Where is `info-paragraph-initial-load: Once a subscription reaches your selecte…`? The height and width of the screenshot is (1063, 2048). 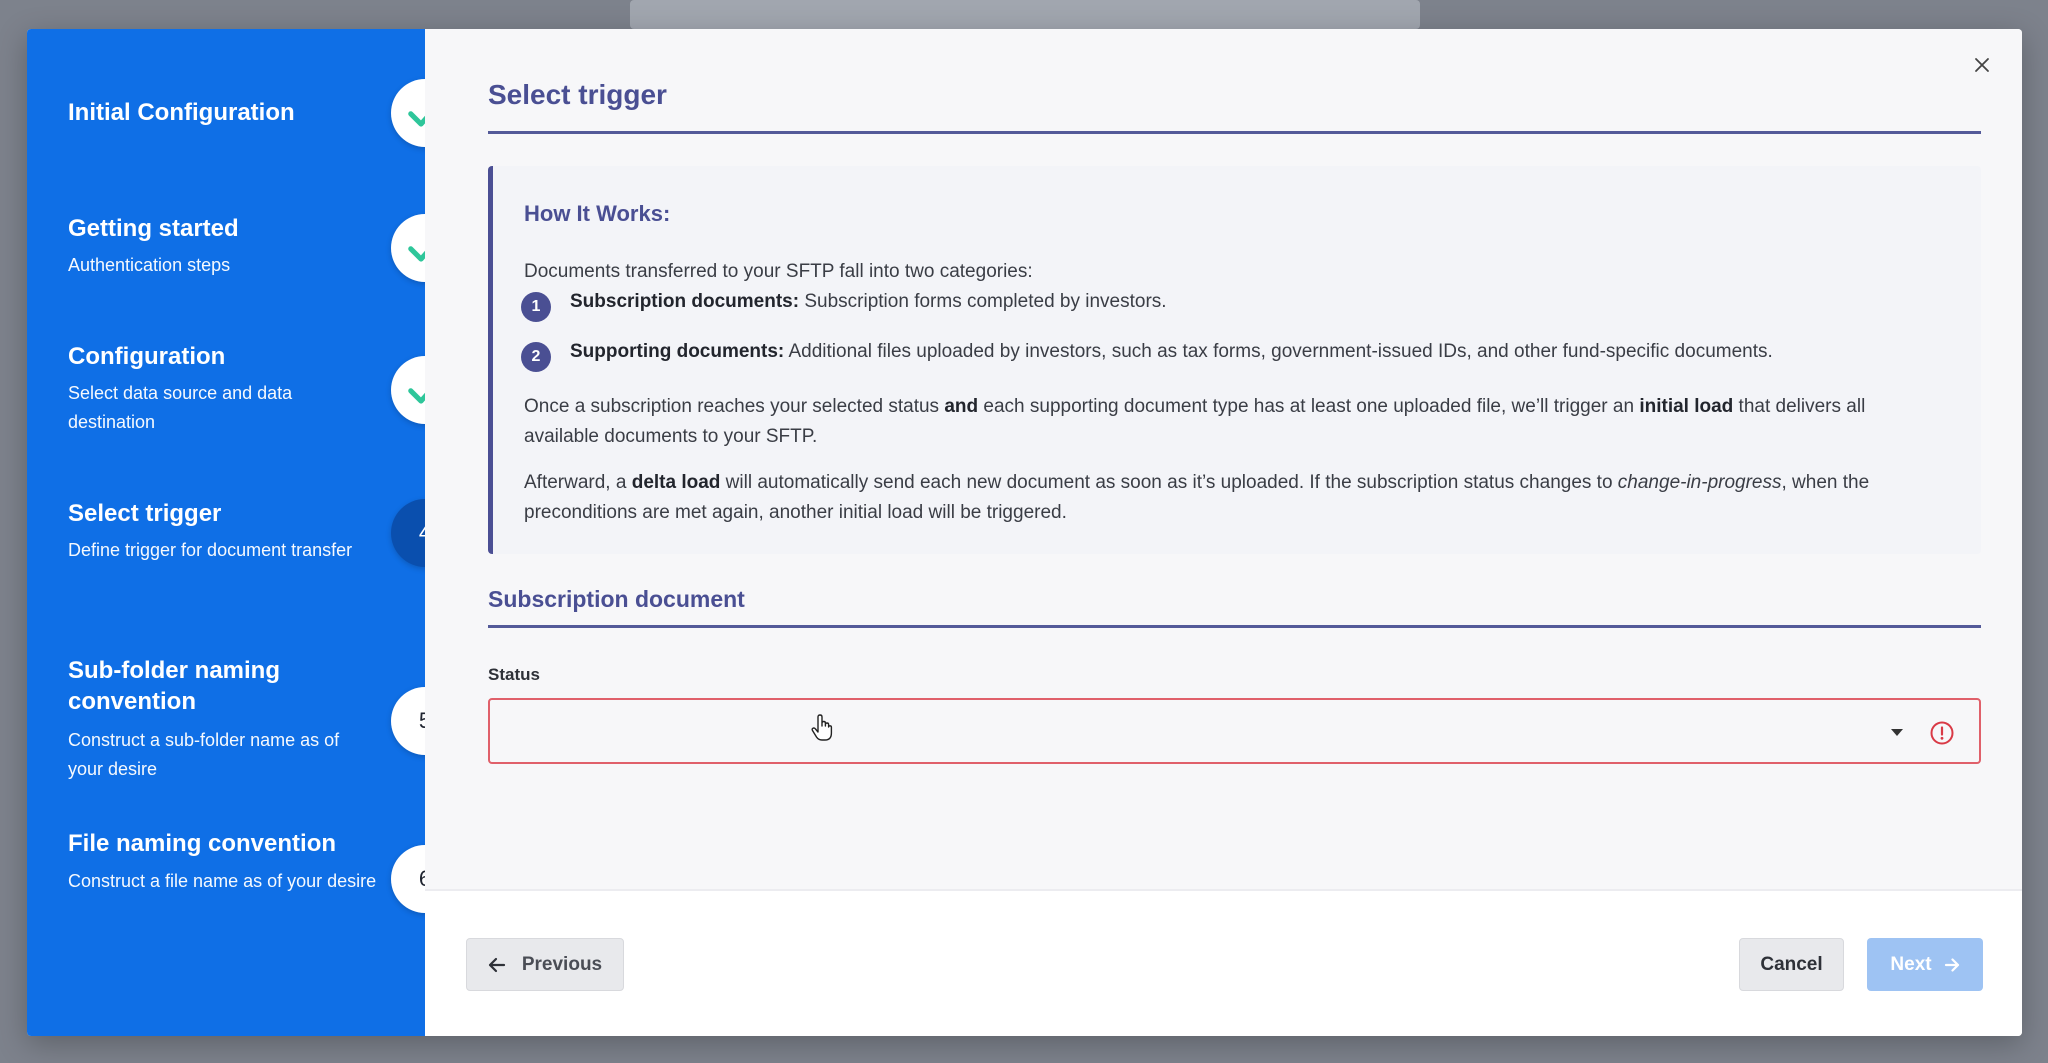 info-paragraph-initial-load: Once a subscription reaches your selecte… is located at coordinates (1234, 422).